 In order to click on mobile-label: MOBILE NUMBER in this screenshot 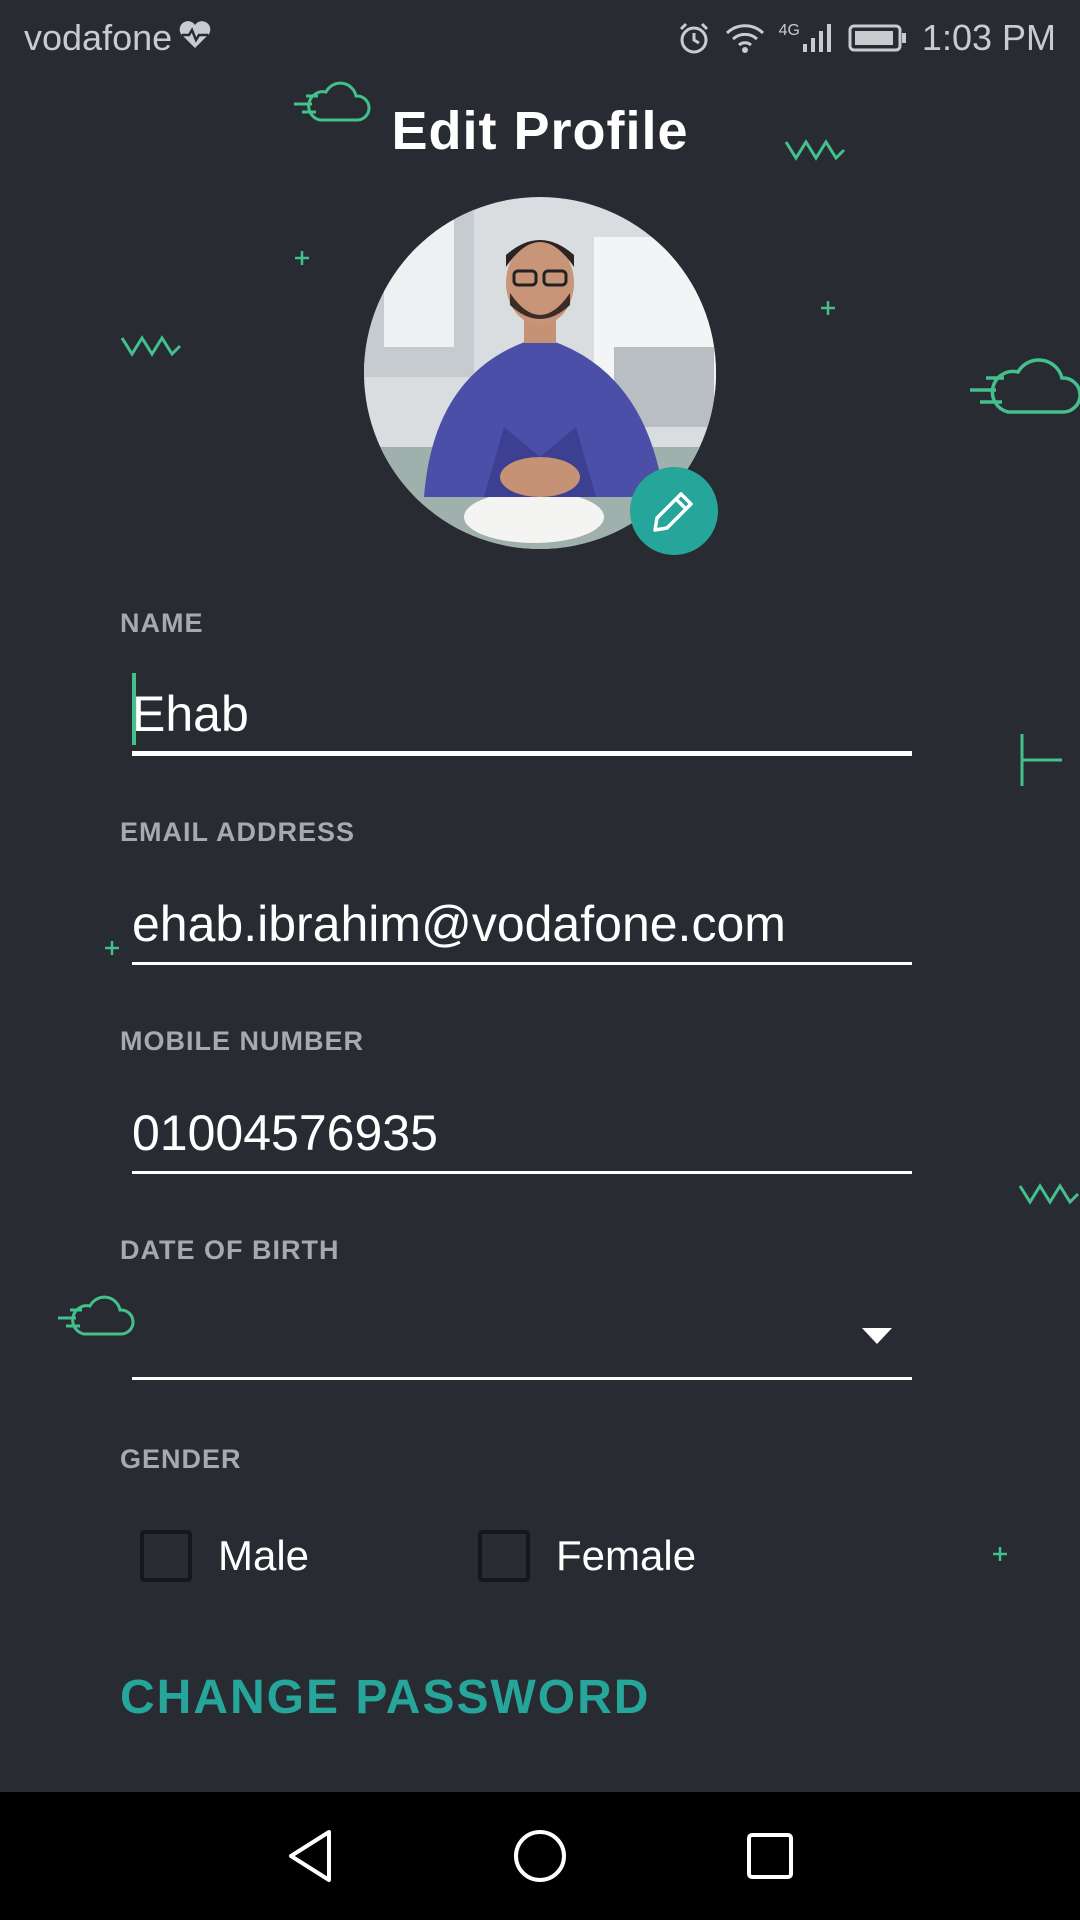, I will do `click(242, 1041)`.